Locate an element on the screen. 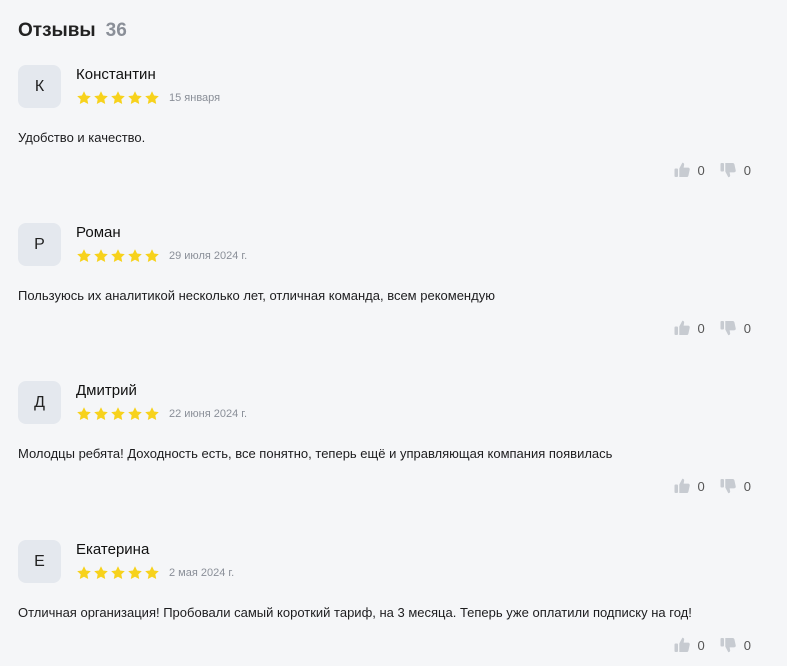  reviewer-name: Роман is located at coordinates (98, 232).